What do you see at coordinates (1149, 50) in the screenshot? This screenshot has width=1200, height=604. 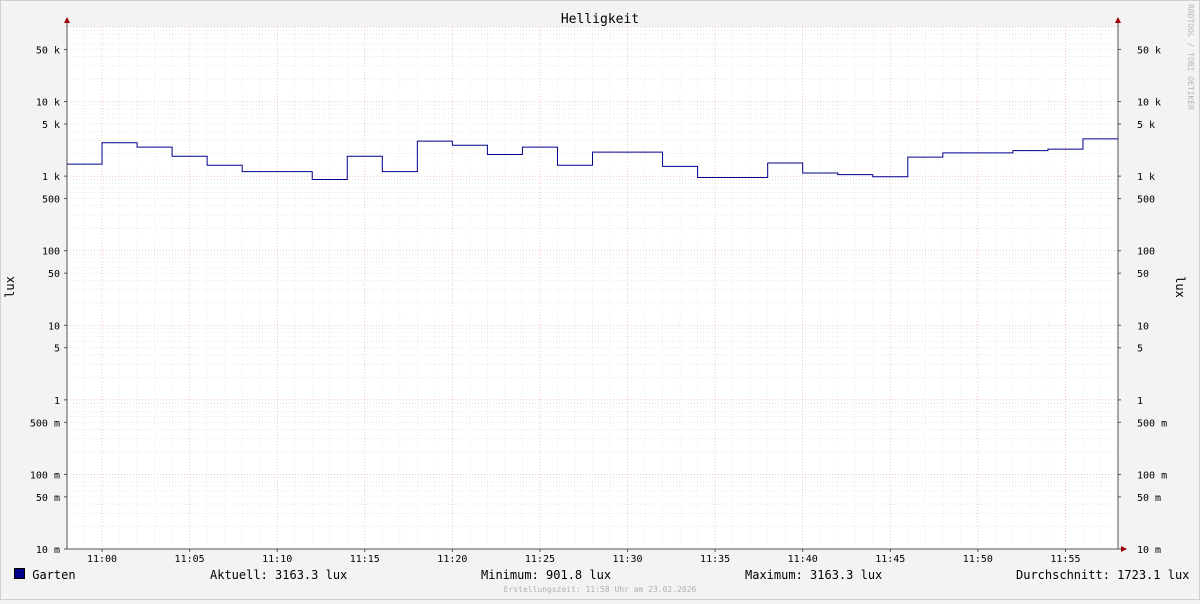 I see `y-tick-label-right: 50 k` at bounding box center [1149, 50].